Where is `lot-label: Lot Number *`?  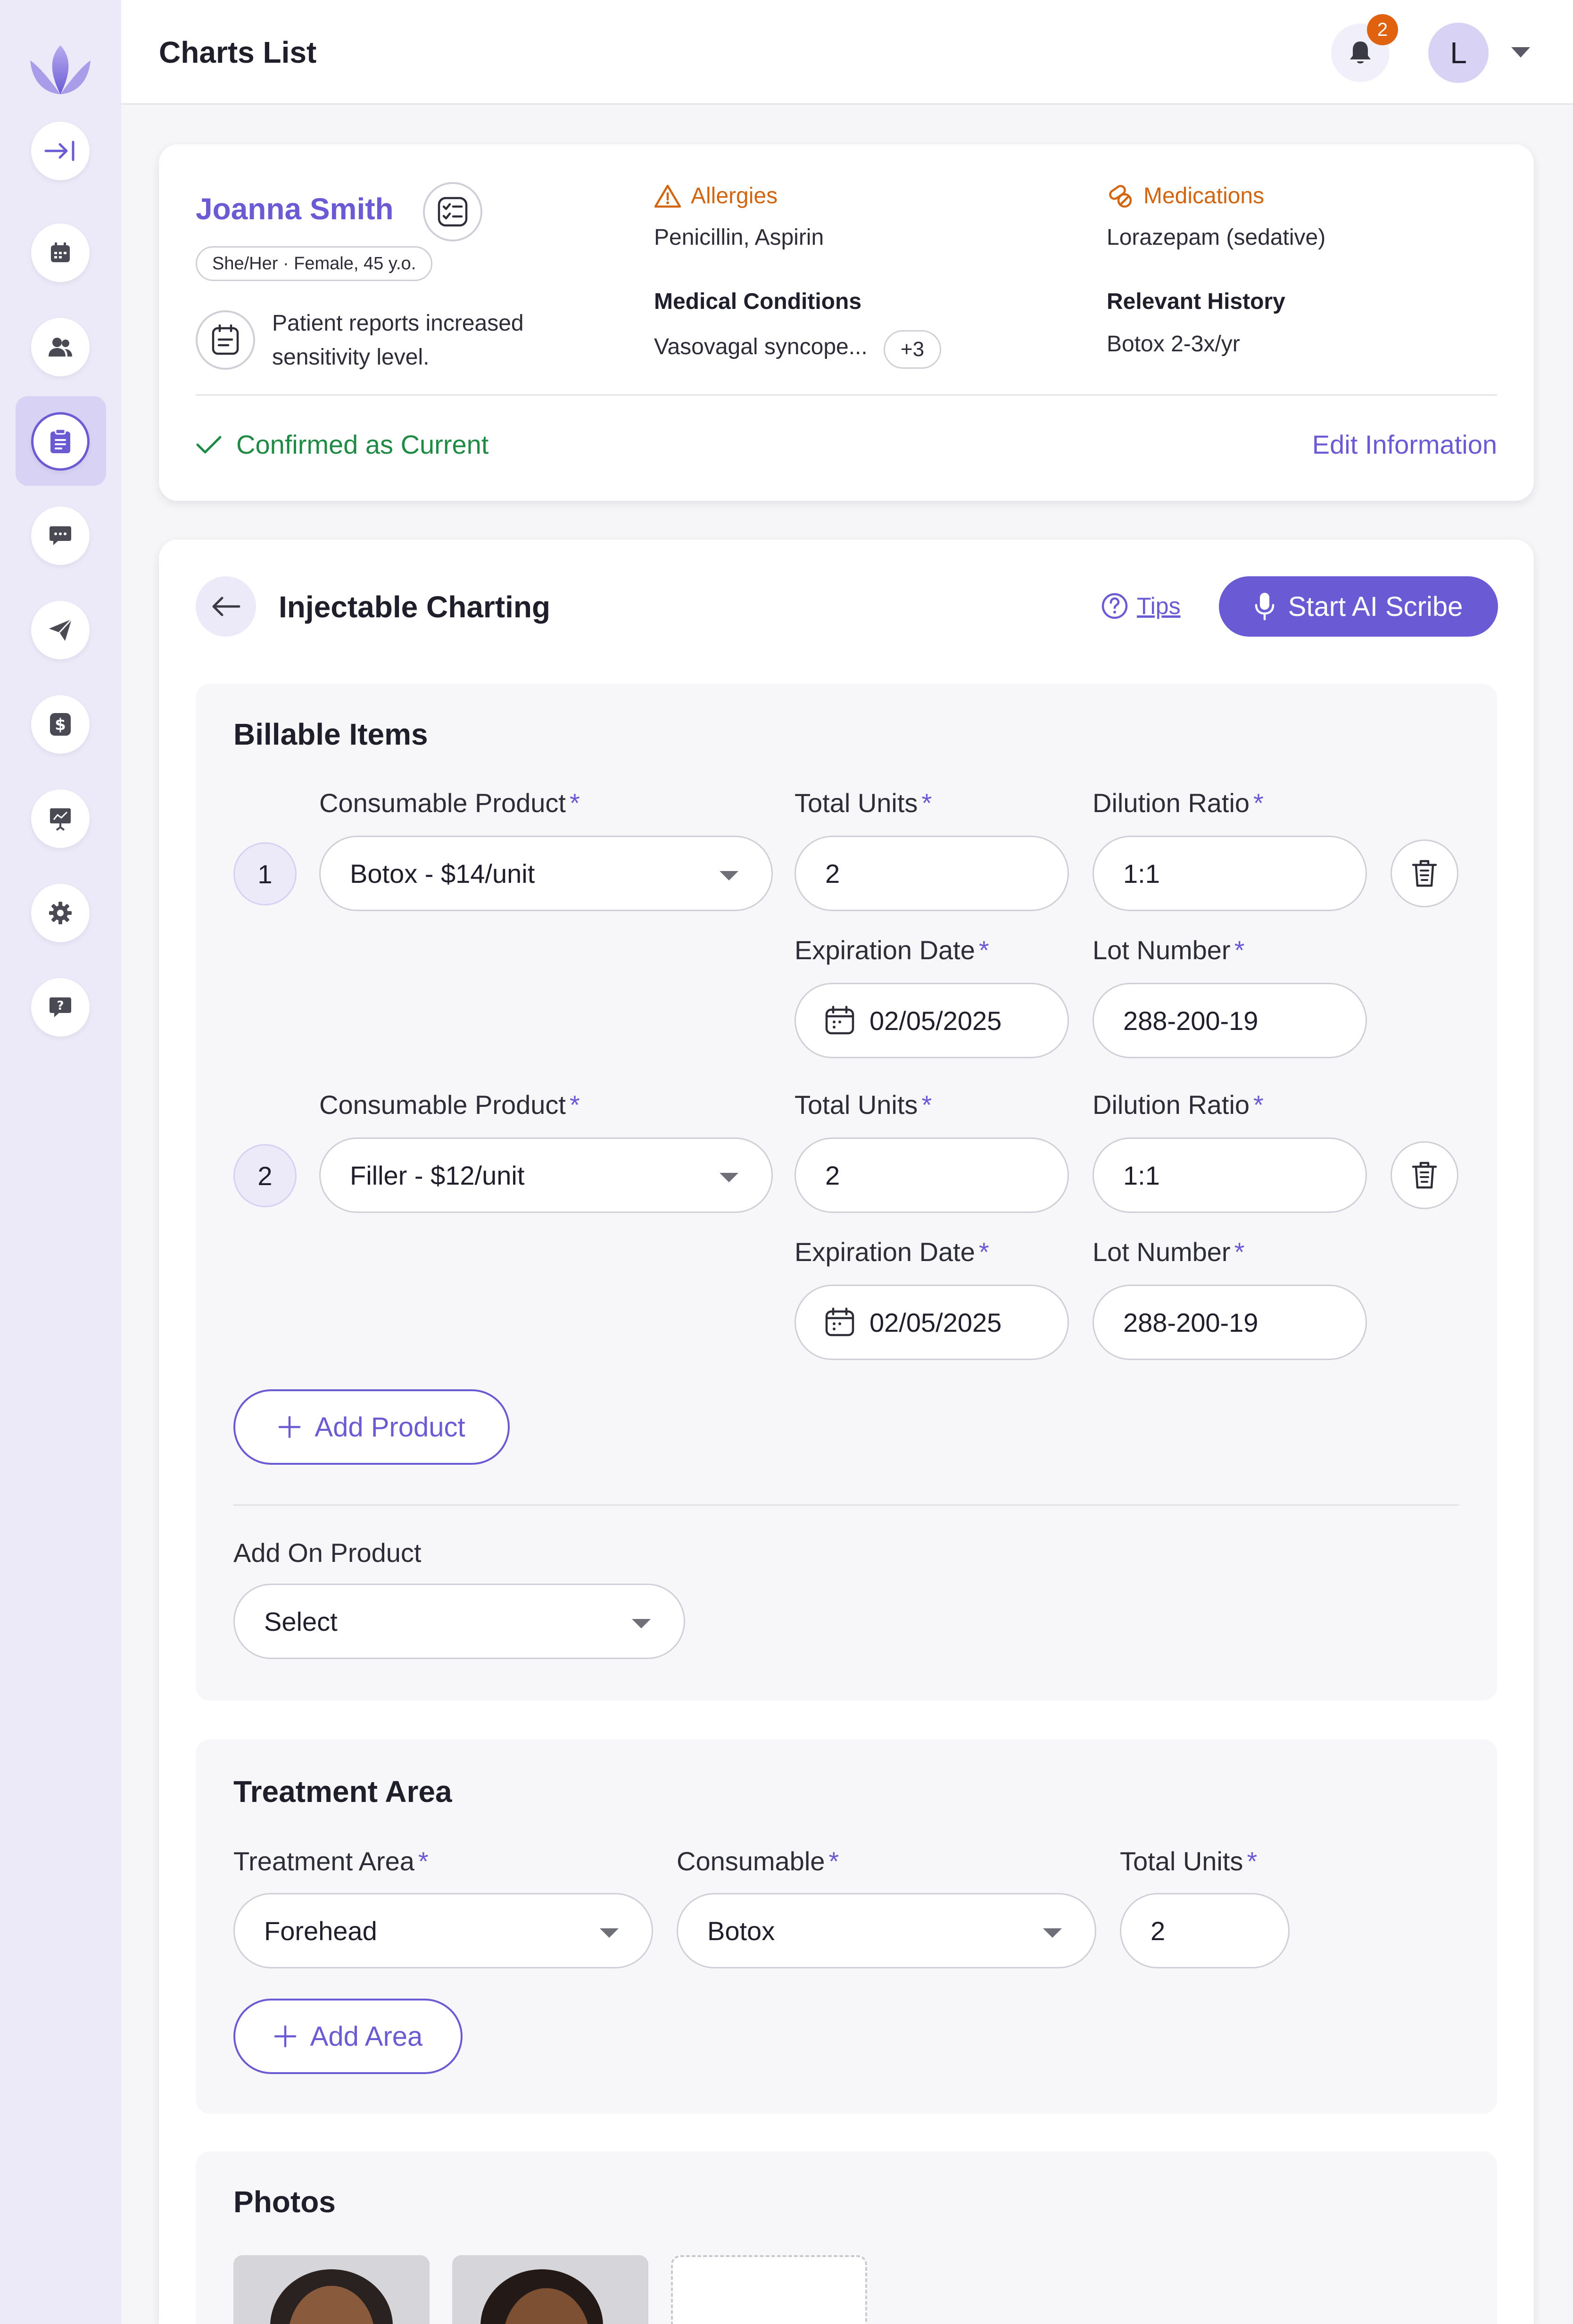 lot-label: Lot Number * is located at coordinates (1169, 950).